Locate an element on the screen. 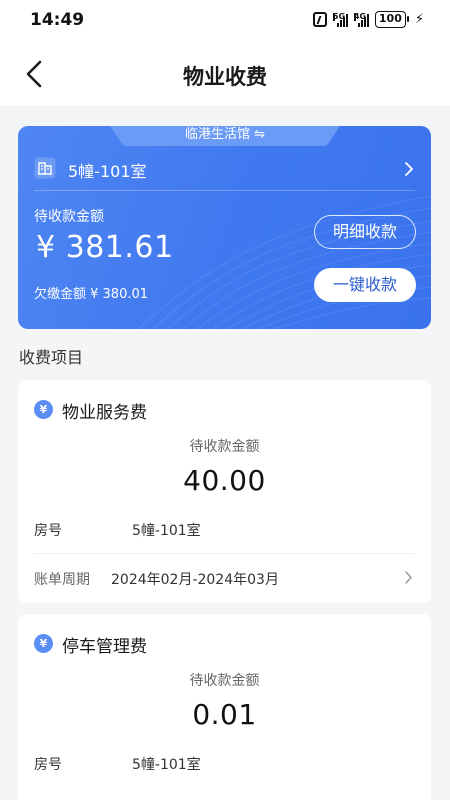 The image size is (450, 800). fee-amount: 0.01 is located at coordinates (224, 714).